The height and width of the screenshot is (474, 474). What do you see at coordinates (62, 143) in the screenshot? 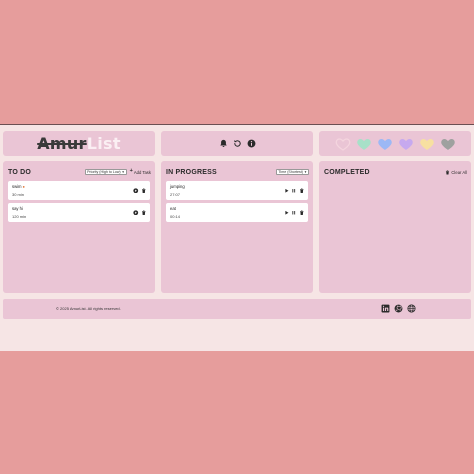
I see `logo-amur: Amur` at bounding box center [62, 143].